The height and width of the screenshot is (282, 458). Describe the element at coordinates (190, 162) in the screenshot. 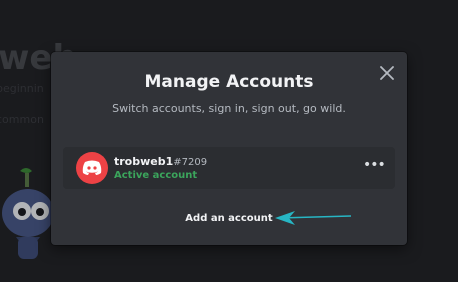

I see `account-discriminator: #7209` at that location.